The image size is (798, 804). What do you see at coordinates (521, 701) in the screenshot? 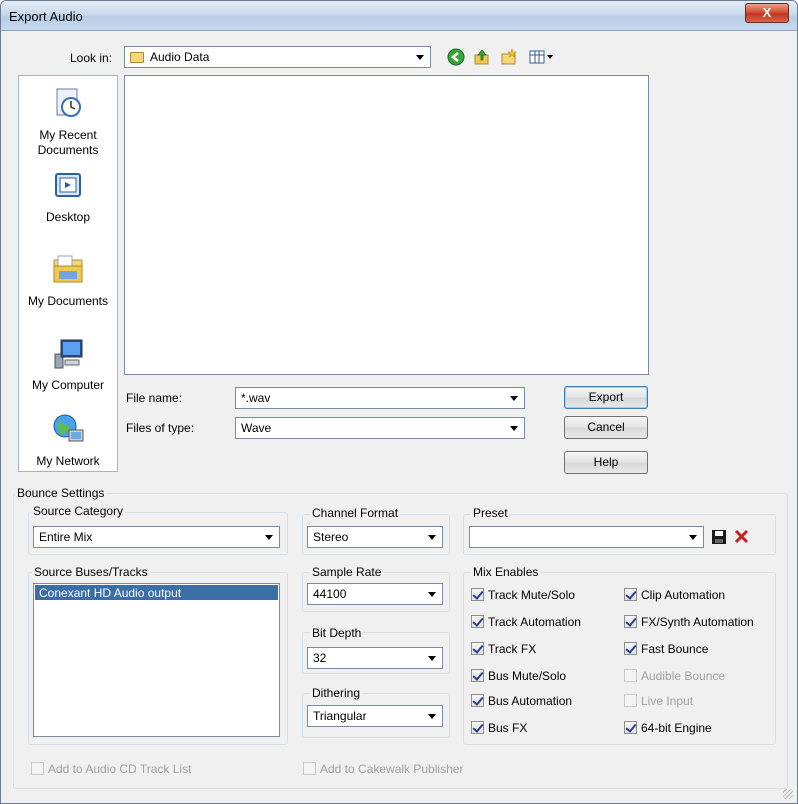
I see `bus-automation-checkbox: Bus Automation` at bounding box center [521, 701].